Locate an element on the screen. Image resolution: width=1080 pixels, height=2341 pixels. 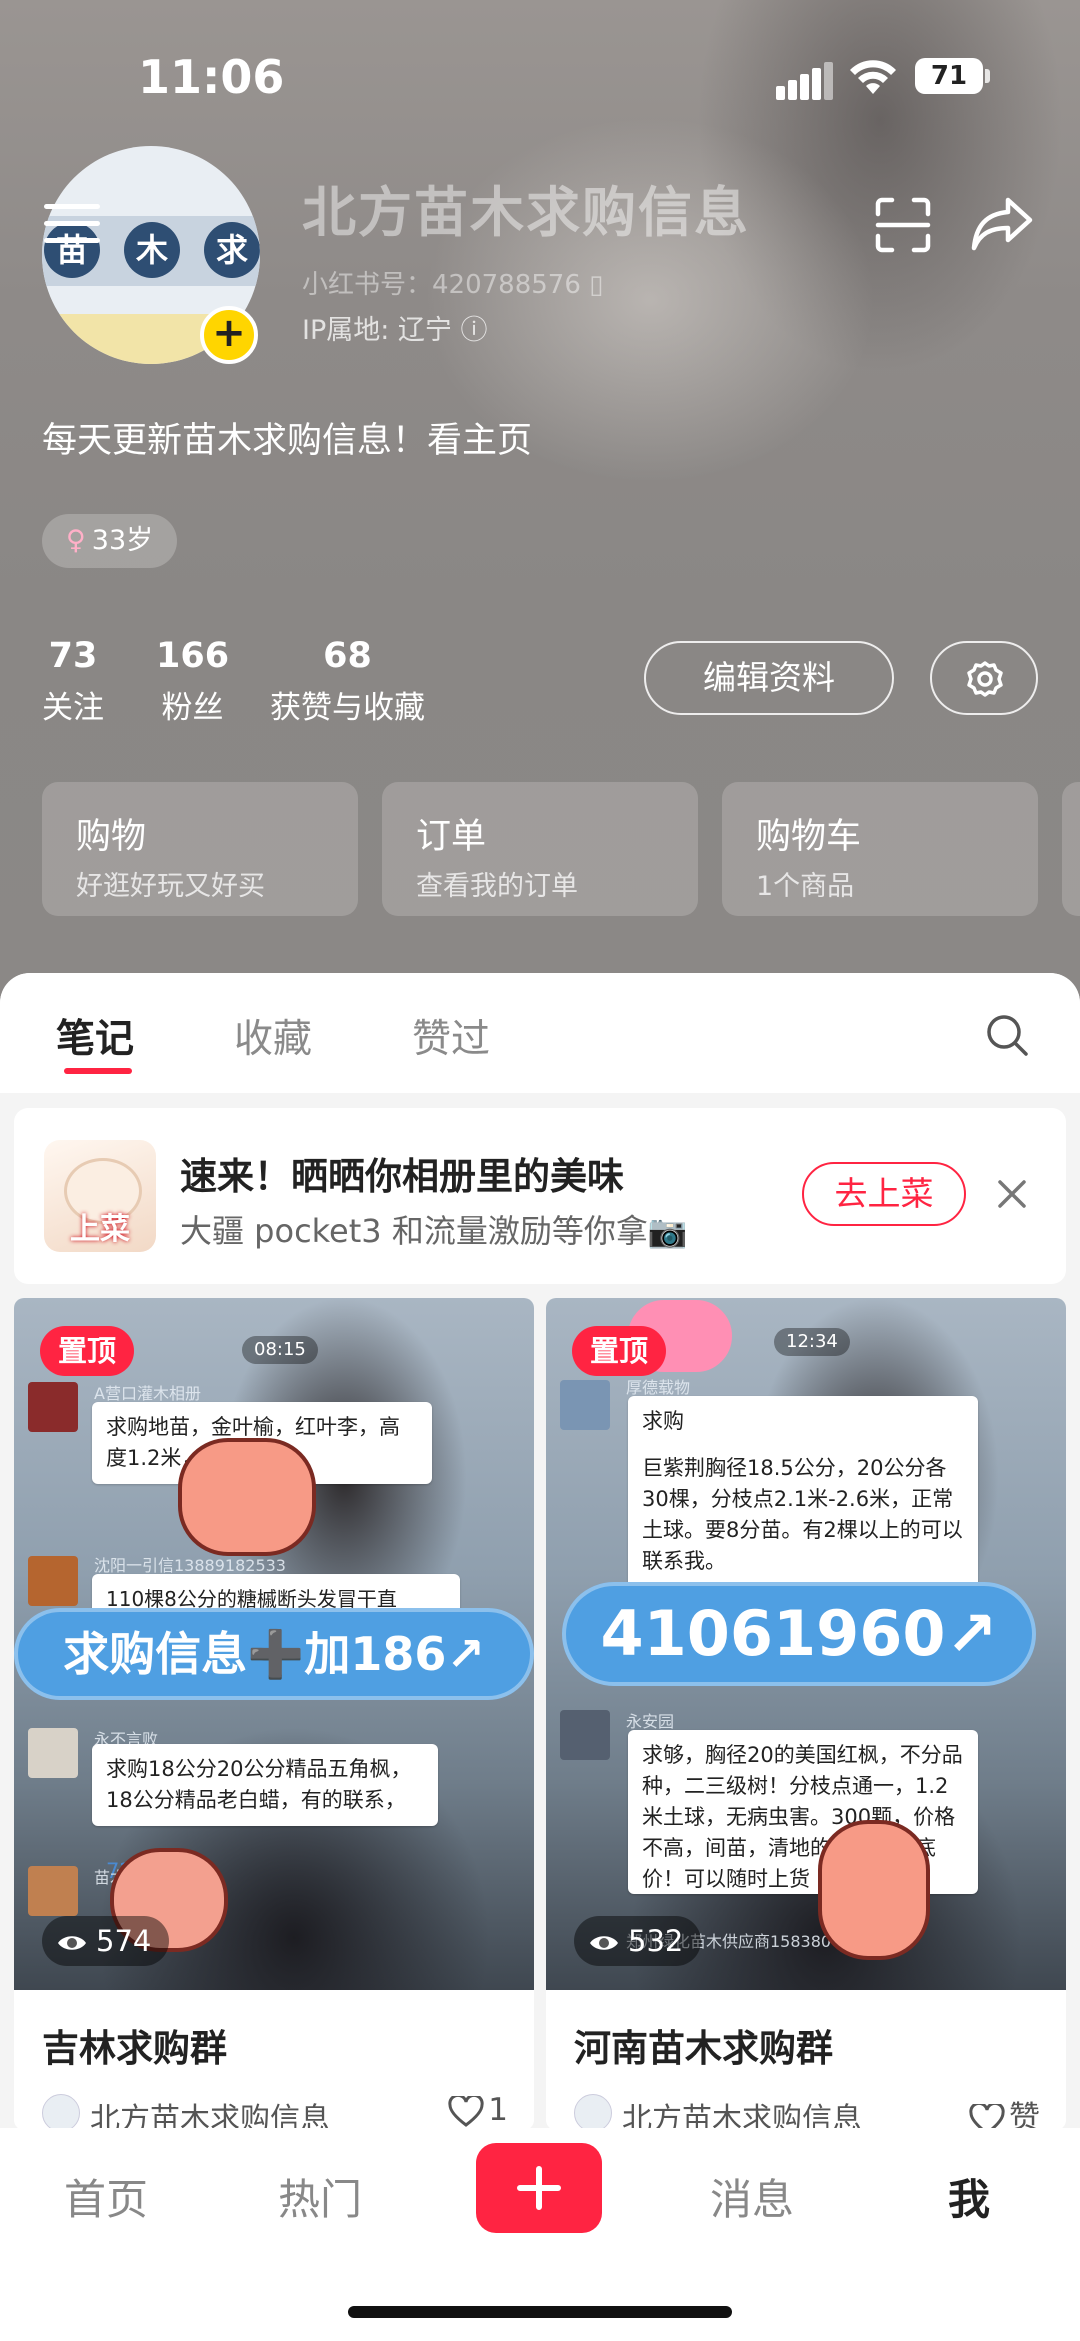
status-time: 11:06 is located at coordinates (211, 77).